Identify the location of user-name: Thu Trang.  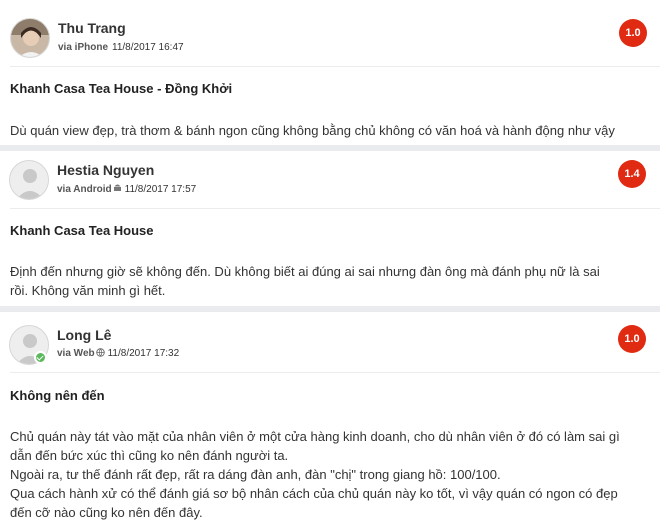
(92, 28).